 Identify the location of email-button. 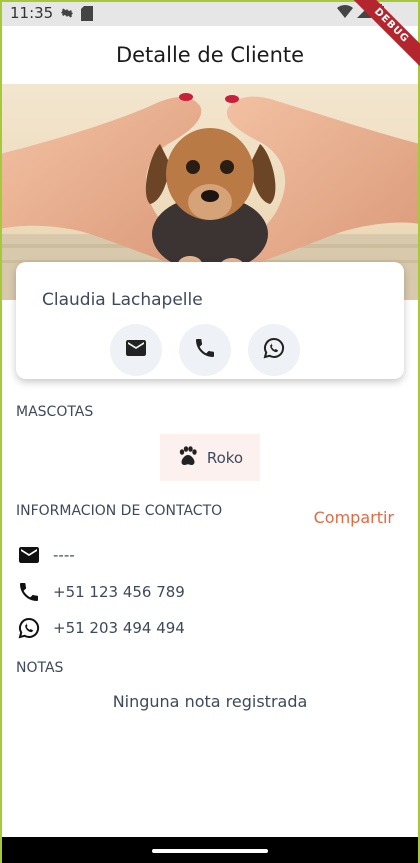
(136, 350).